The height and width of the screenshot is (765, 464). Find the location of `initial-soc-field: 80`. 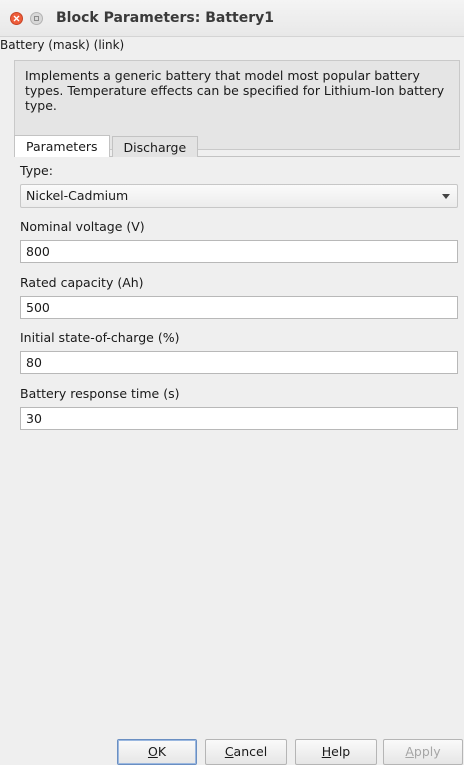

initial-soc-field: 80 is located at coordinates (239, 362).